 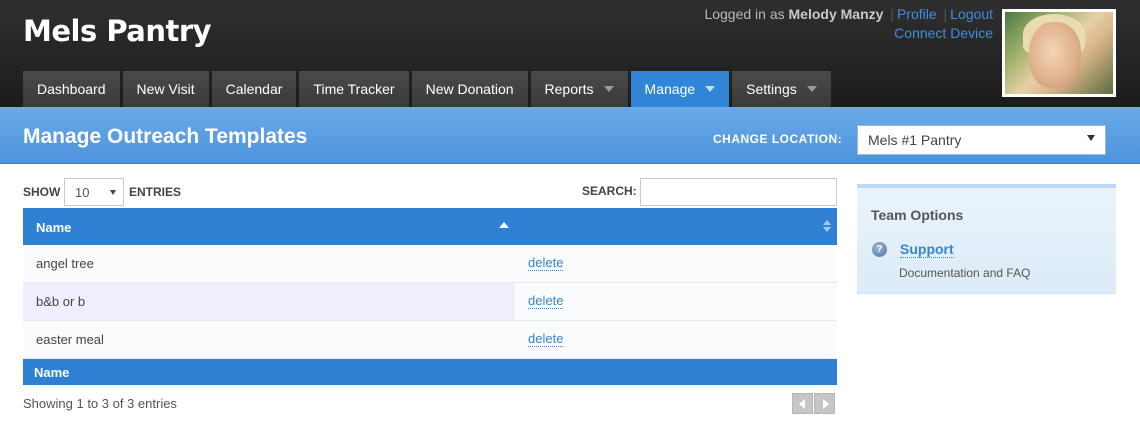 I want to click on nav-new-donation: New Donation, so click(x=469, y=89).